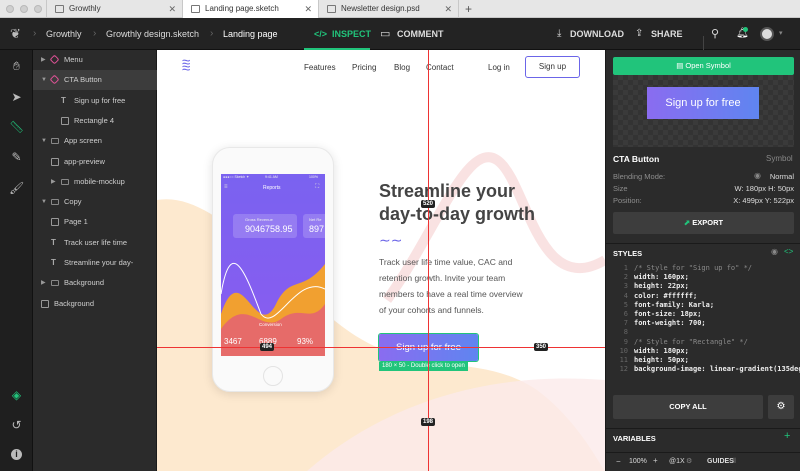 This screenshot has width=800, height=471. What do you see at coordinates (320, 67) in the screenshot?
I see `nav-features: Features` at bounding box center [320, 67].